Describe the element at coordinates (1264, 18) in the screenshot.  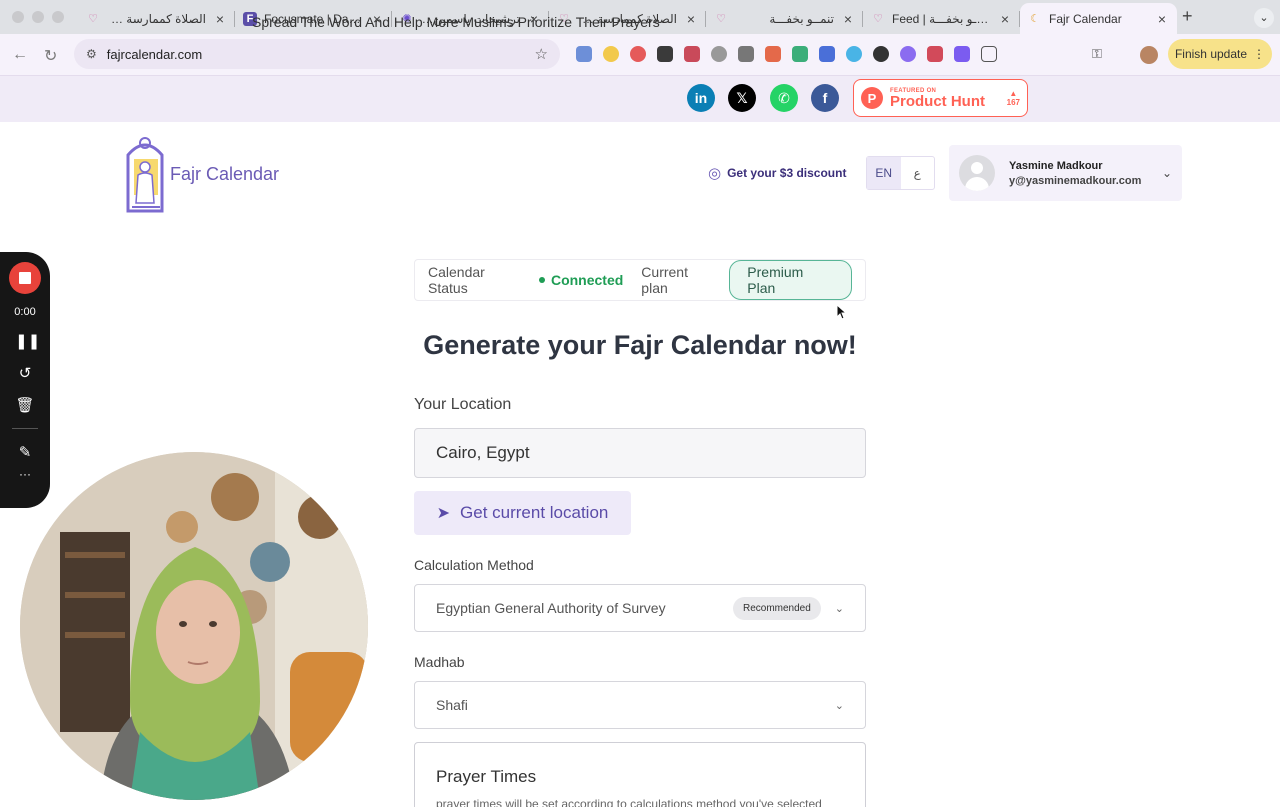
I see `tab-search-icon: ⌄` at that location.